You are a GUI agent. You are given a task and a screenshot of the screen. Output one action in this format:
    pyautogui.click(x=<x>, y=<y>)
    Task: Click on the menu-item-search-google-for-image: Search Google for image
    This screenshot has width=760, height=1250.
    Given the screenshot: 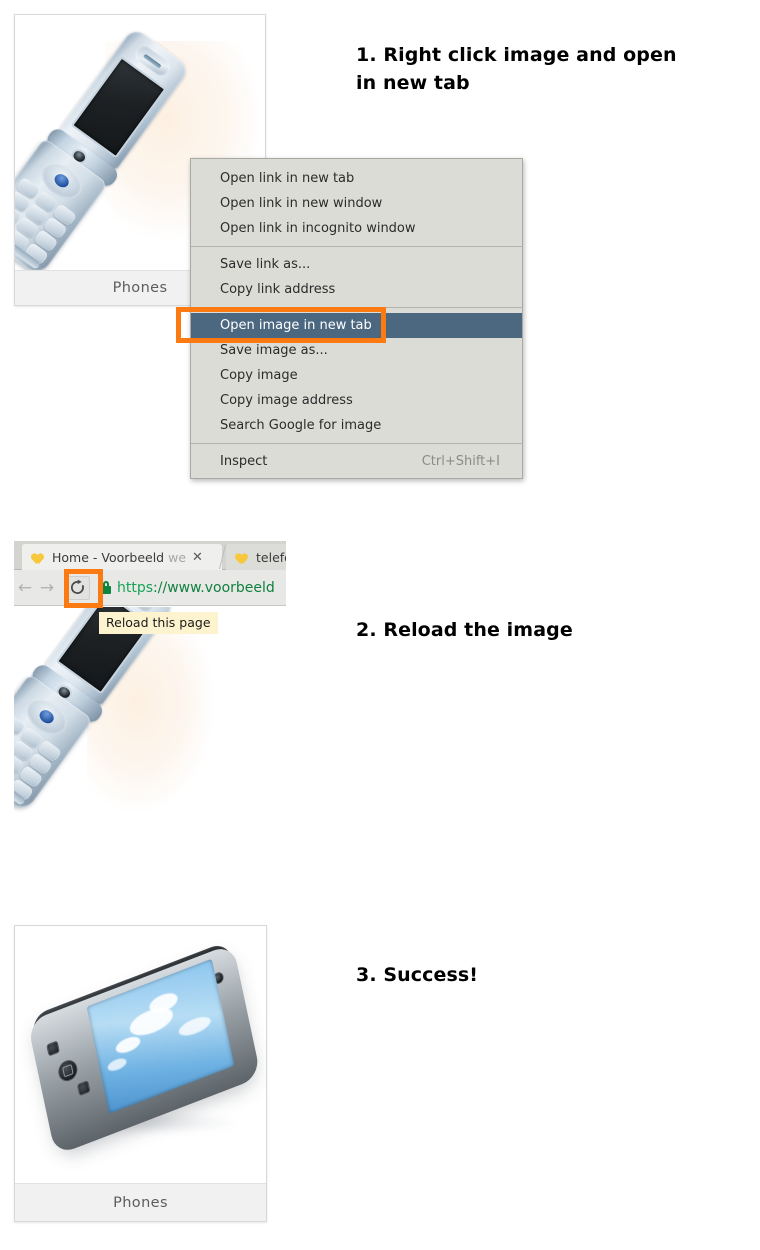 What is the action you would take?
    pyautogui.click(x=356, y=425)
    